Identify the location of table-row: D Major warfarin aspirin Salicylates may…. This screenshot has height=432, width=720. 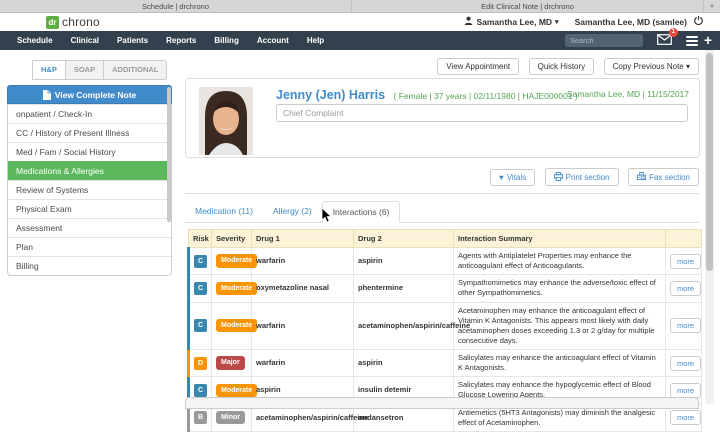
(444, 363).